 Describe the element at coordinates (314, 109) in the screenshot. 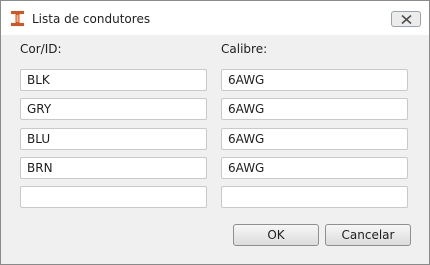

I see `gauge-field-2: 6AWG` at that location.